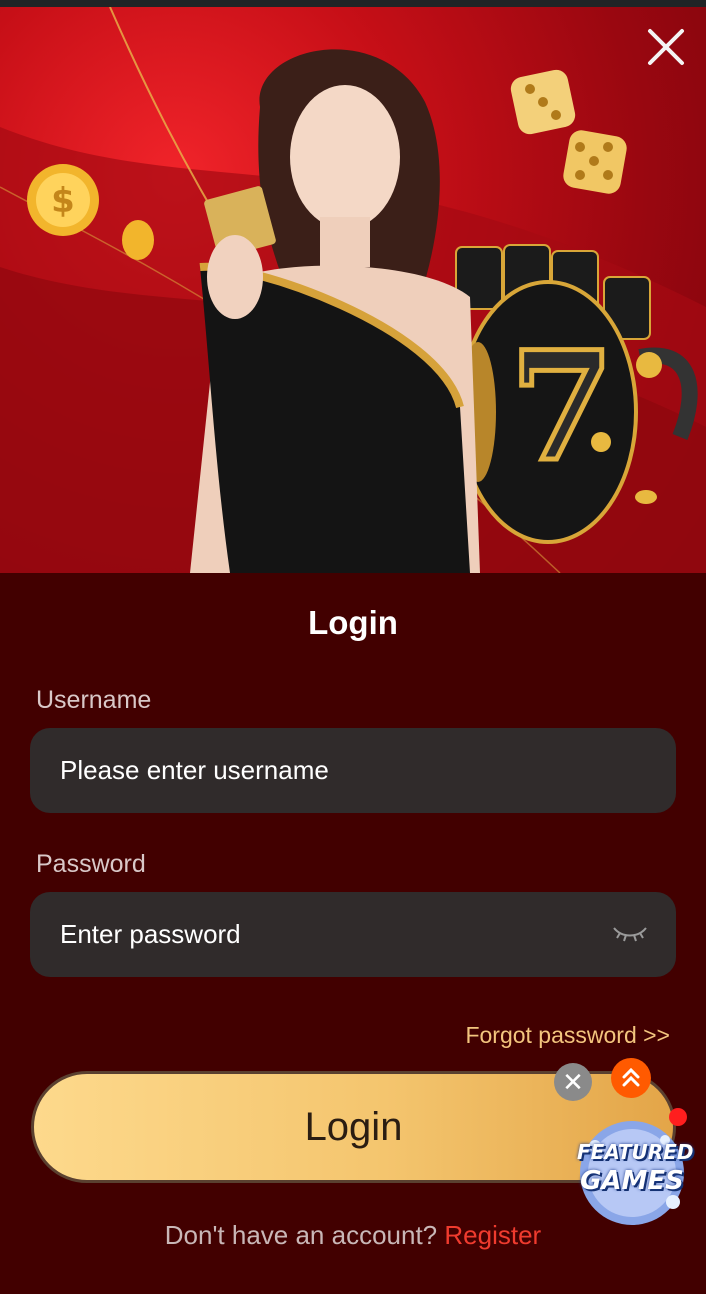 The image size is (706, 1294). I want to click on no-account-text: Don't have an account?, so click(301, 1235).